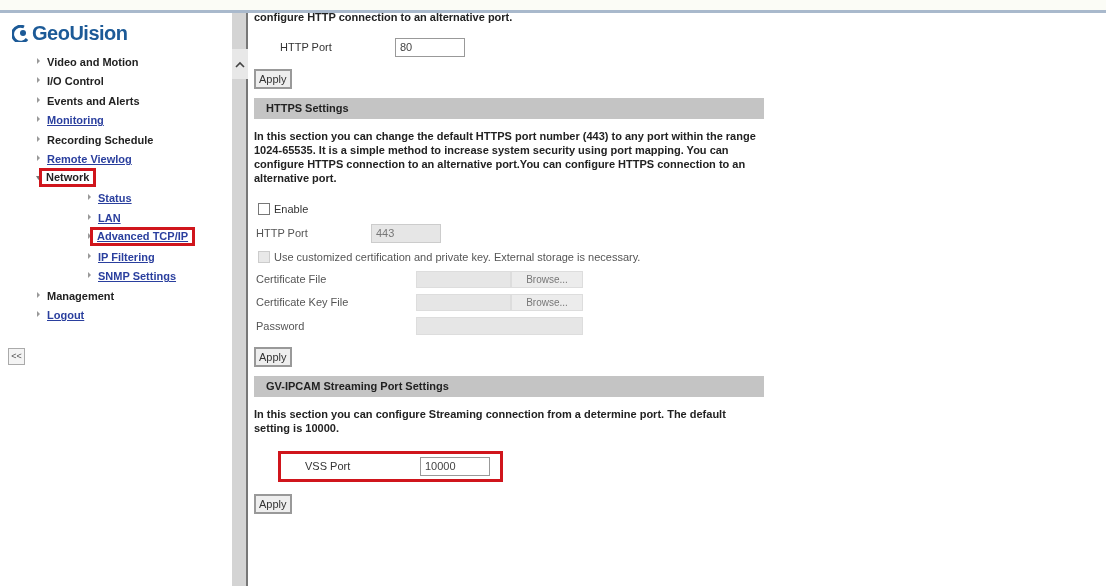 This screenshot has width=1106, height=586. What do you see at coordinates (291, 209) in the screenshot?
I see `checkbox-label: Enable` at bounding box center [291, 209].